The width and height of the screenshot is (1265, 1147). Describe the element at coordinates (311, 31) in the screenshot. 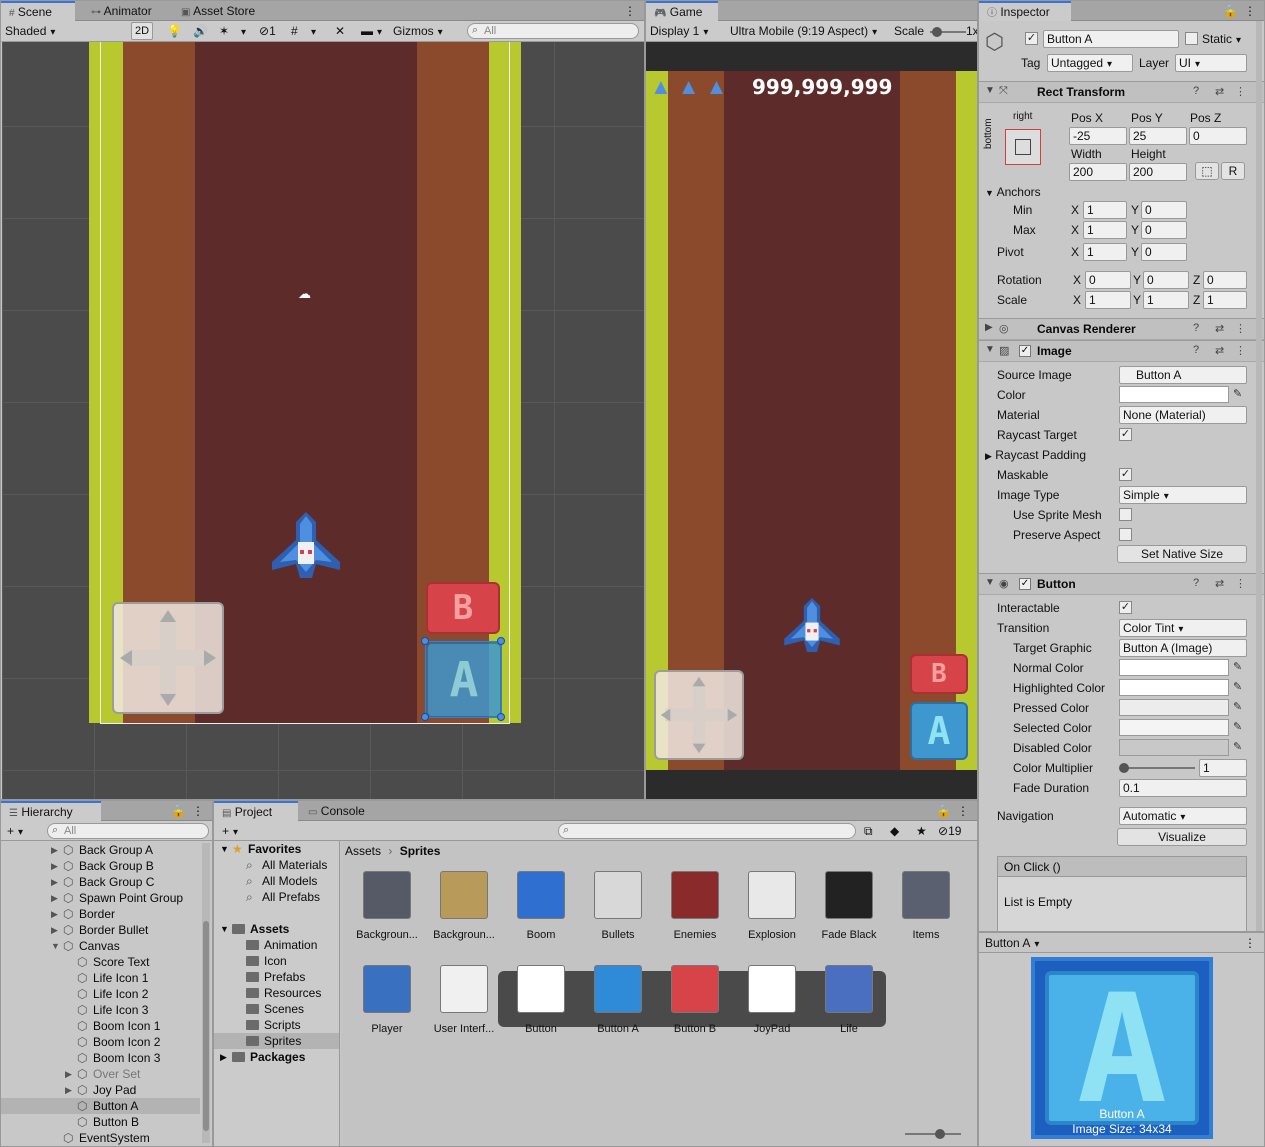

I see `grid-dropdown` at that location.